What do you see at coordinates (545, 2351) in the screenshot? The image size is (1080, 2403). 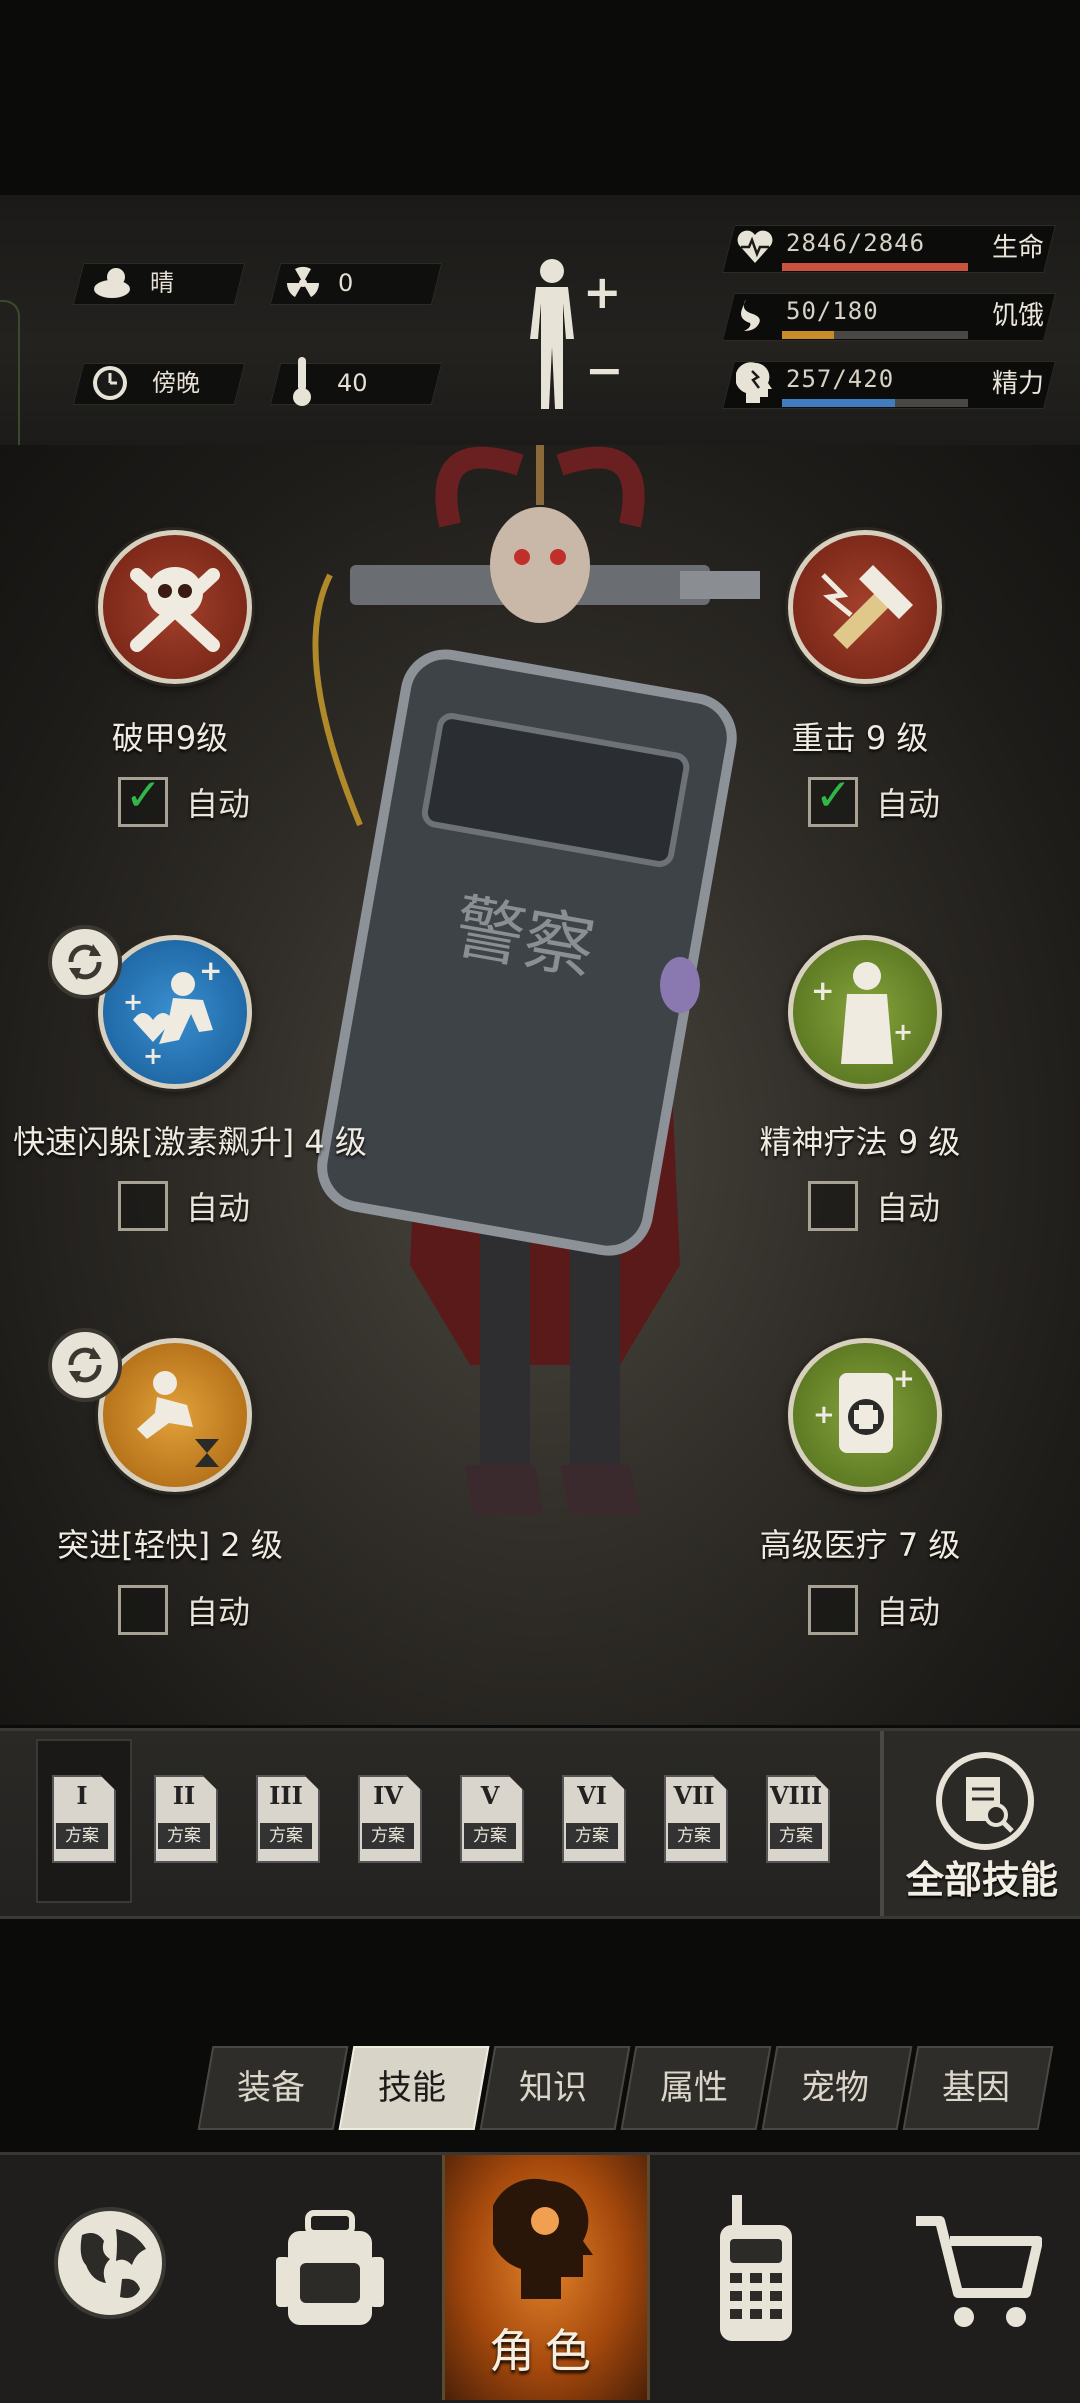 I see `nav-character-label: 角色` at bounding box center [545, 2351].